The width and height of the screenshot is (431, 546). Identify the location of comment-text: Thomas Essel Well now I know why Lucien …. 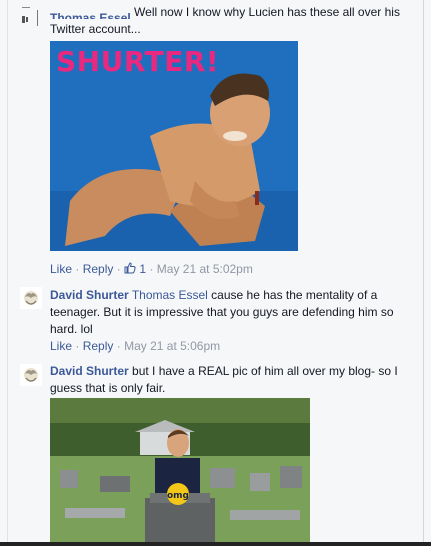
(230, 21).